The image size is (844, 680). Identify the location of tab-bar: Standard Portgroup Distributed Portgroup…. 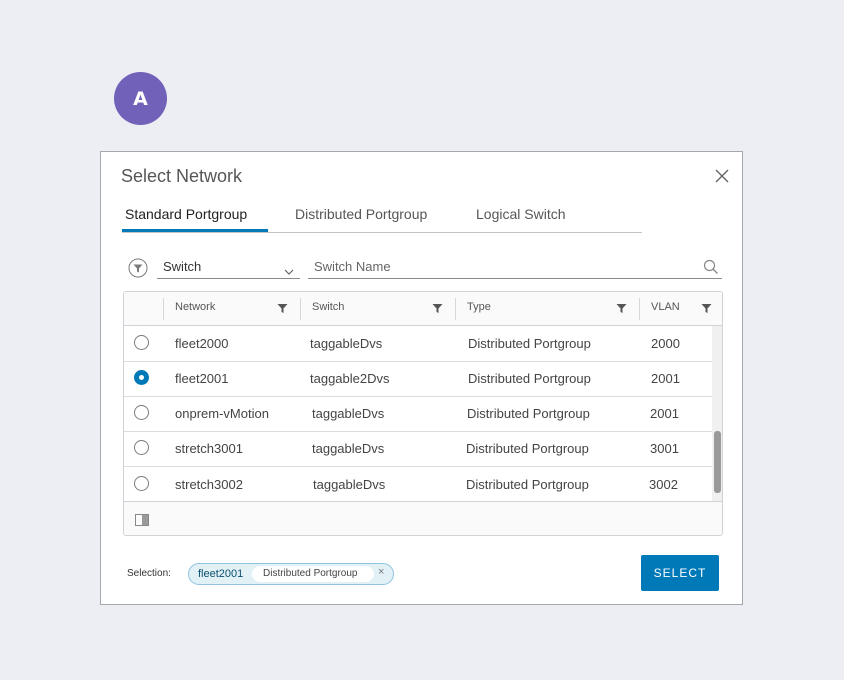
(382, 217).